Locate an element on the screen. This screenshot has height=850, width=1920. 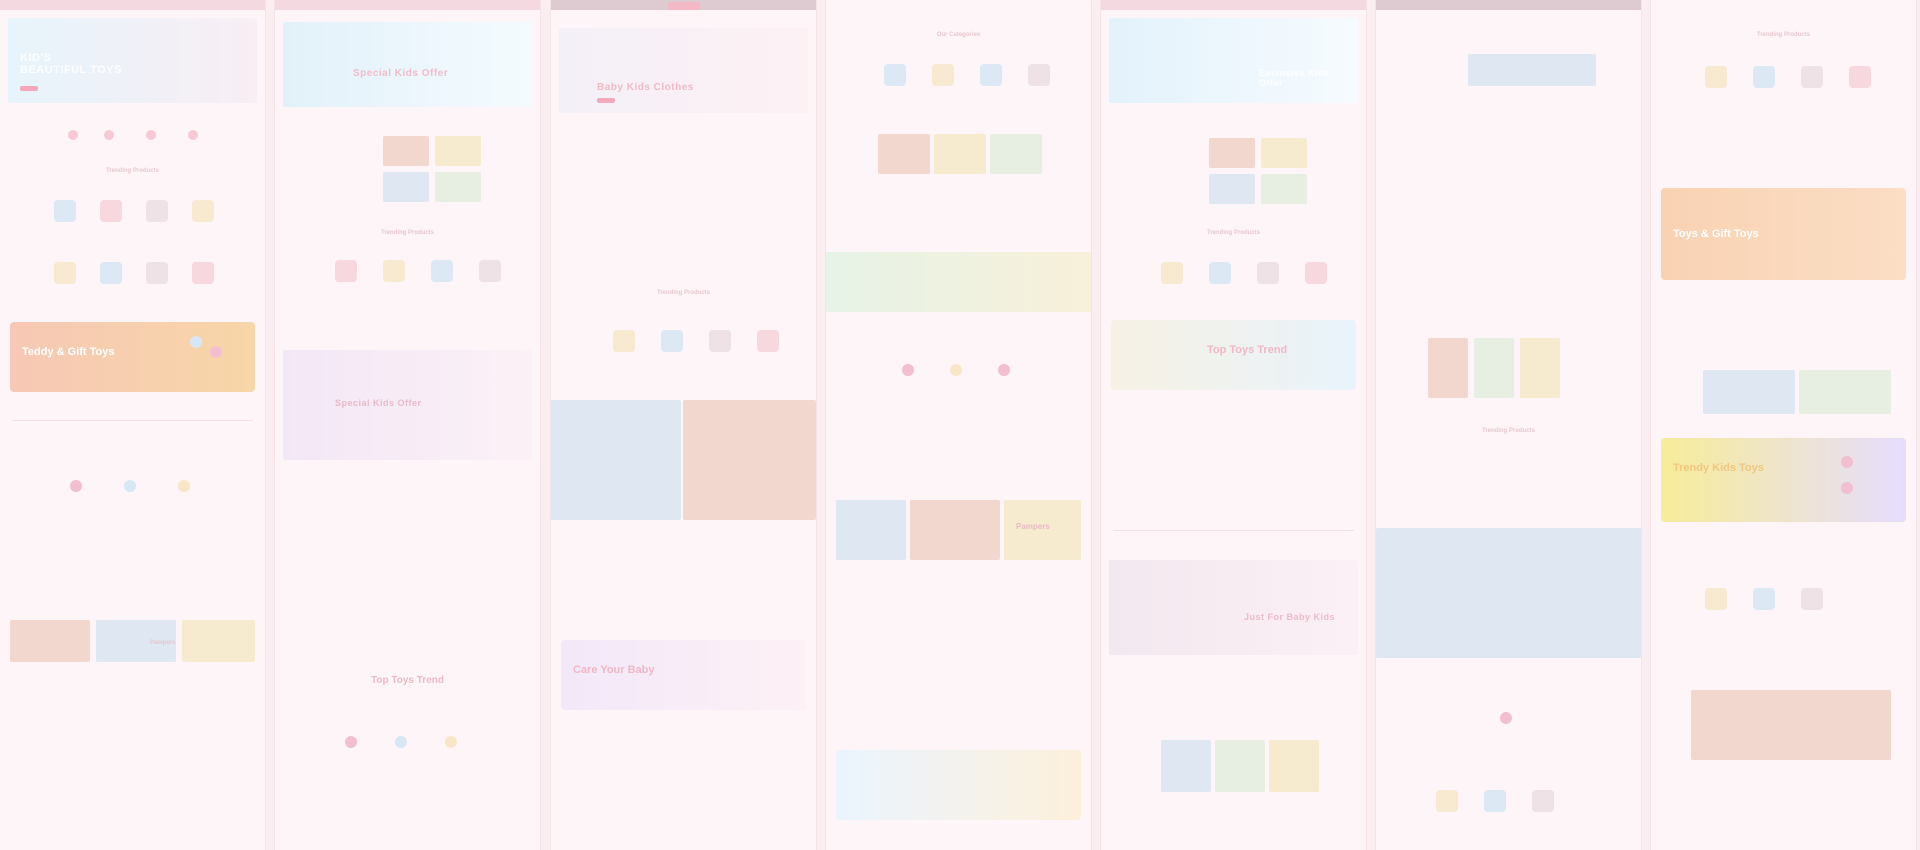
hero-banner-2: Just For Baby Kids is located at coordinates (1233, 607).